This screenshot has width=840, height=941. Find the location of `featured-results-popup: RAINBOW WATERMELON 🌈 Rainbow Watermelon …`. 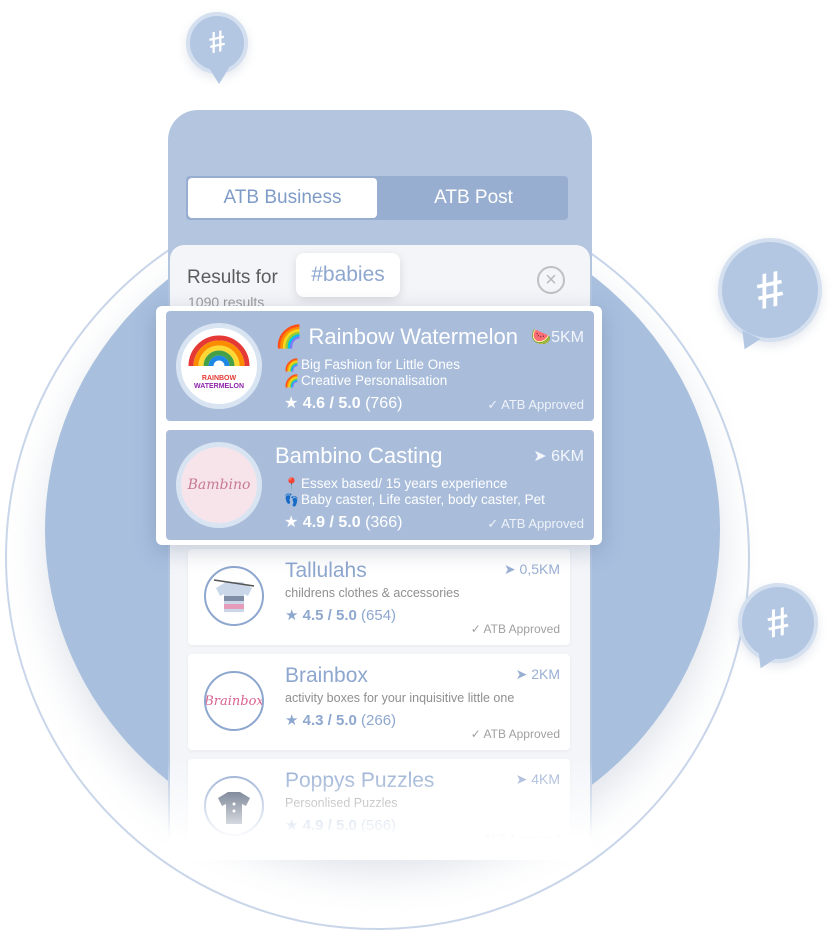

featured-results-popup: RAINBOW WATERMELON 🌈 Rainbow Watermelon … is located at coordinates (379, 425).